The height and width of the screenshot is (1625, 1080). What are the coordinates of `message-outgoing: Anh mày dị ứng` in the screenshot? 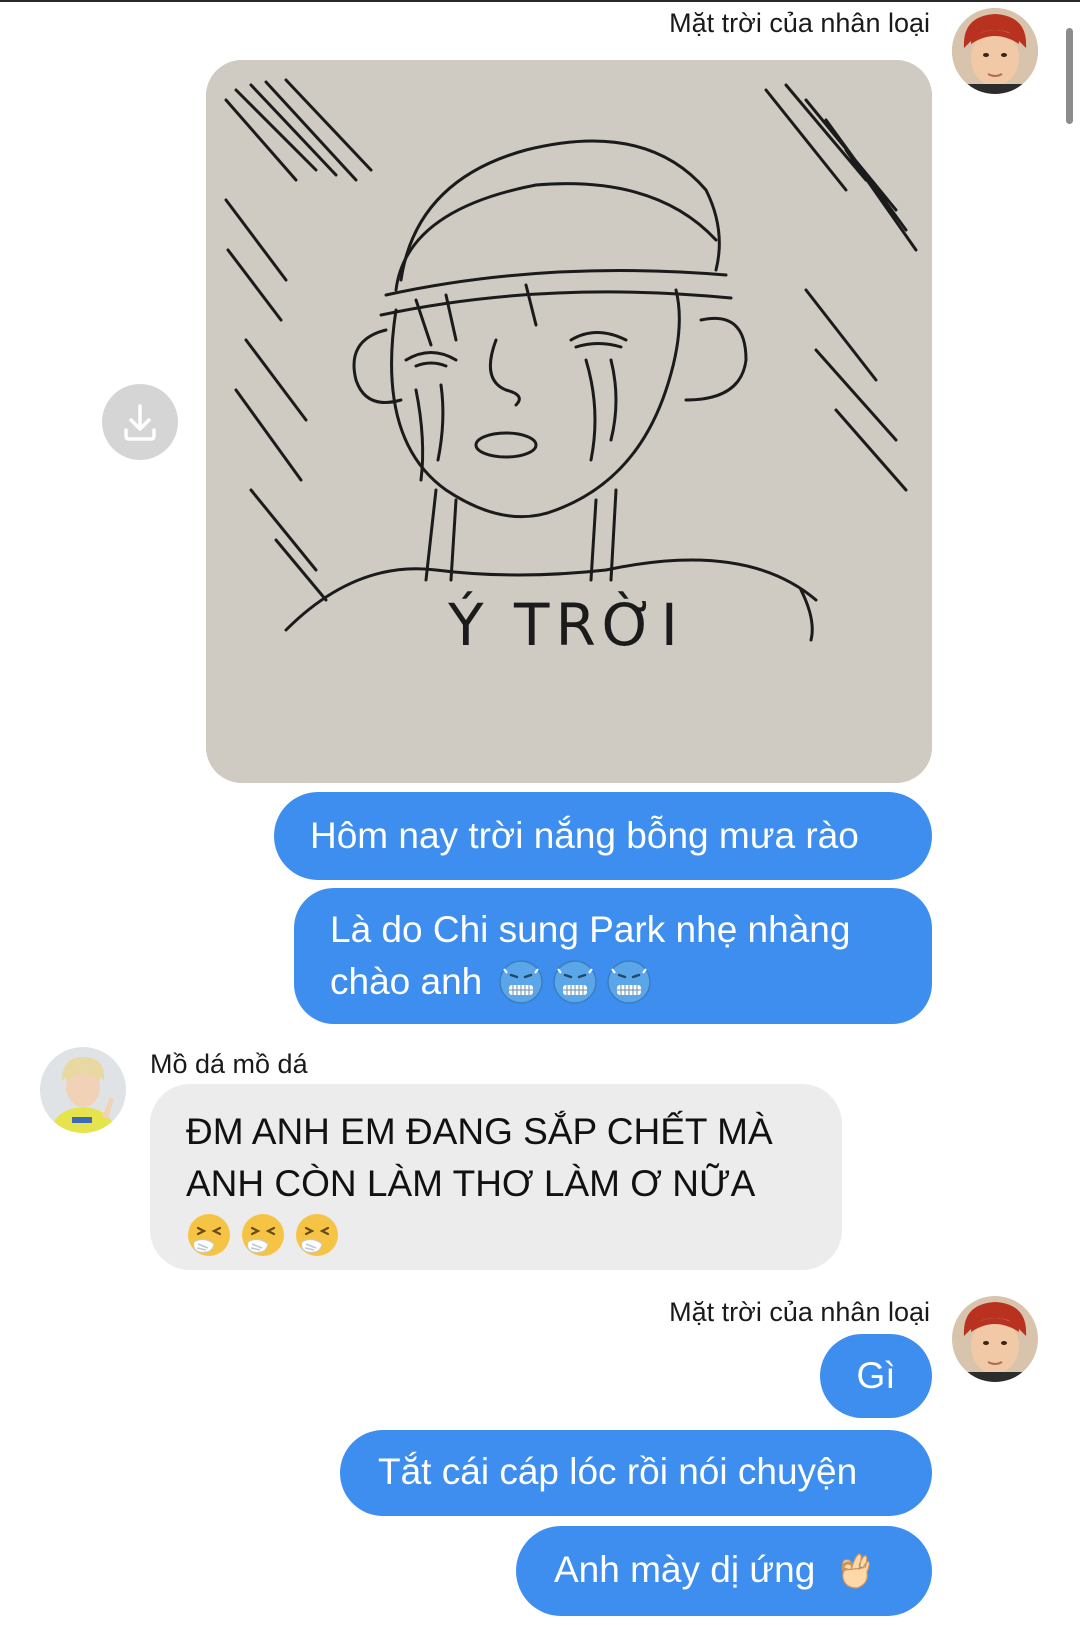 It's located at (724, 1571).